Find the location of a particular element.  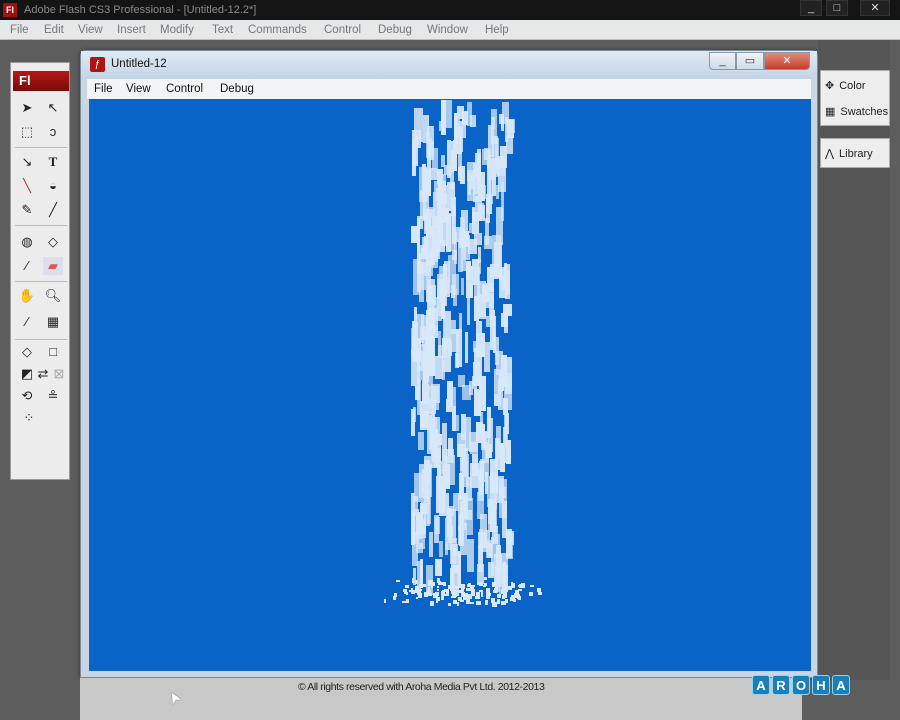

color-icon: ✥ is located at coordinates (830, 86).